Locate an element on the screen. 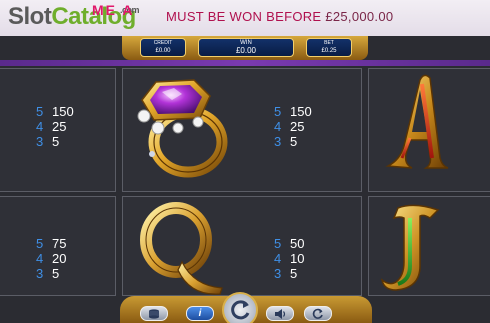 The width and height of the screenshot is (490, 323). autoplay-icon is located at coordinates (317, 313).